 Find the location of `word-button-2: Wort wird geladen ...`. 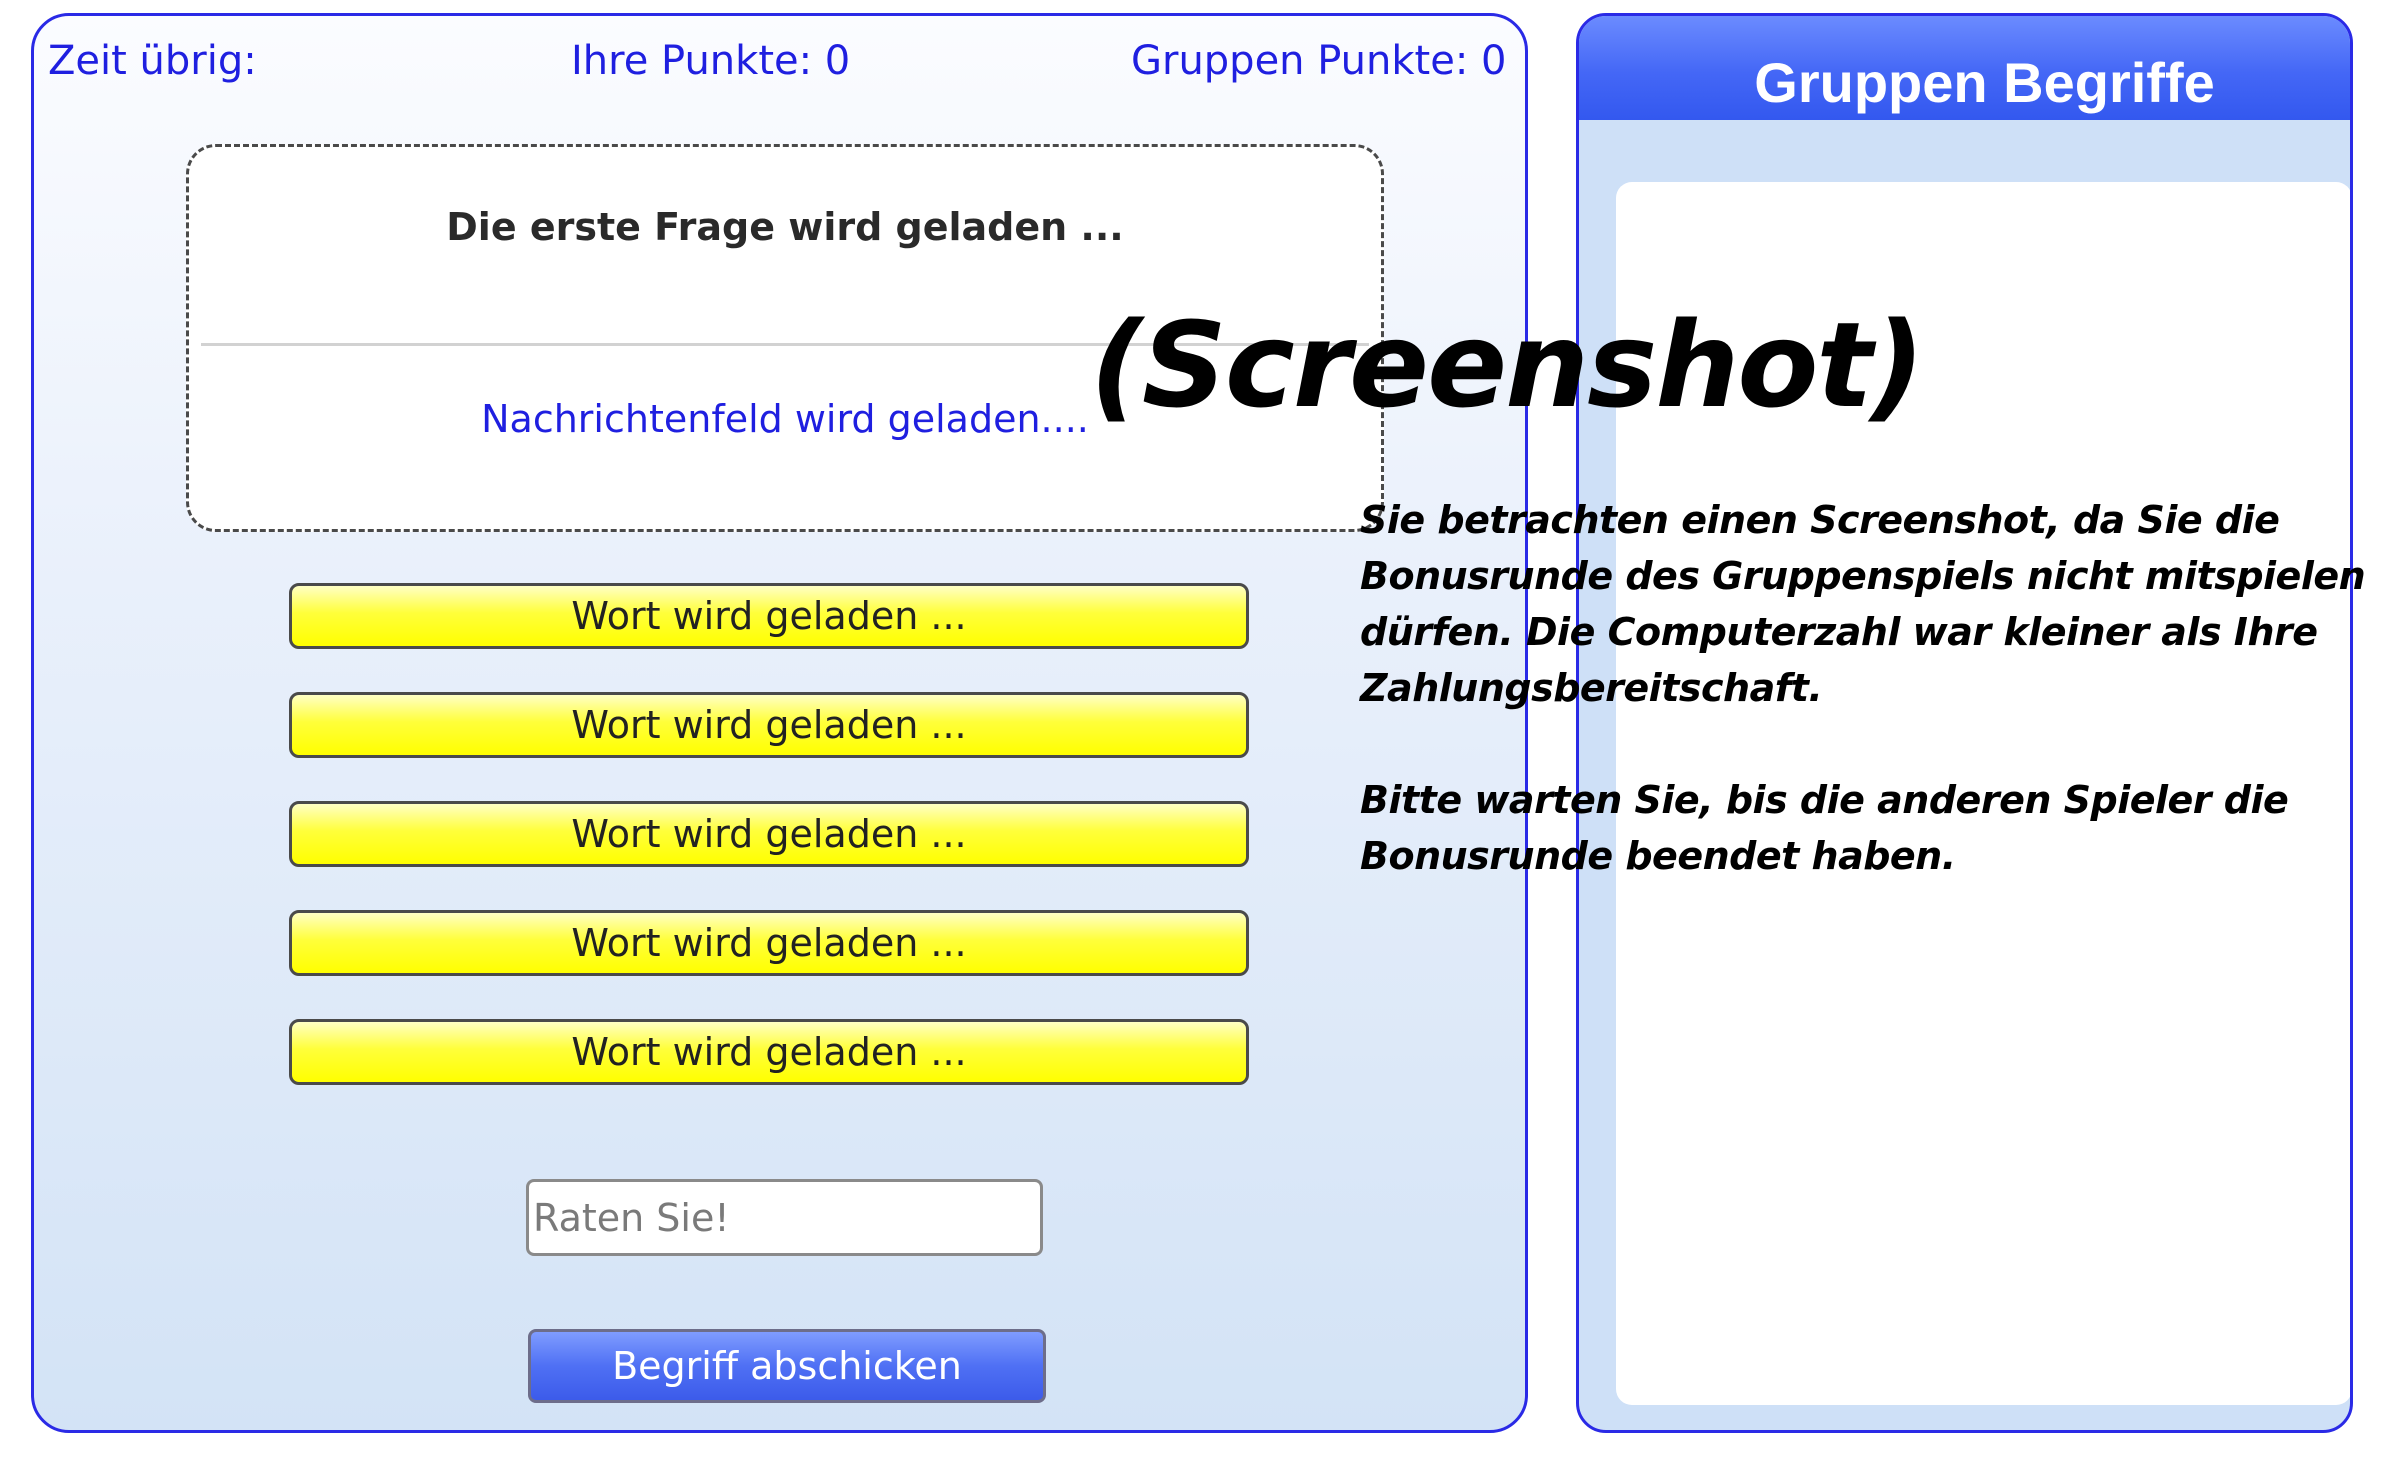

word-button-2: Wort wird geladen ... is located at coordinates (769, 725).